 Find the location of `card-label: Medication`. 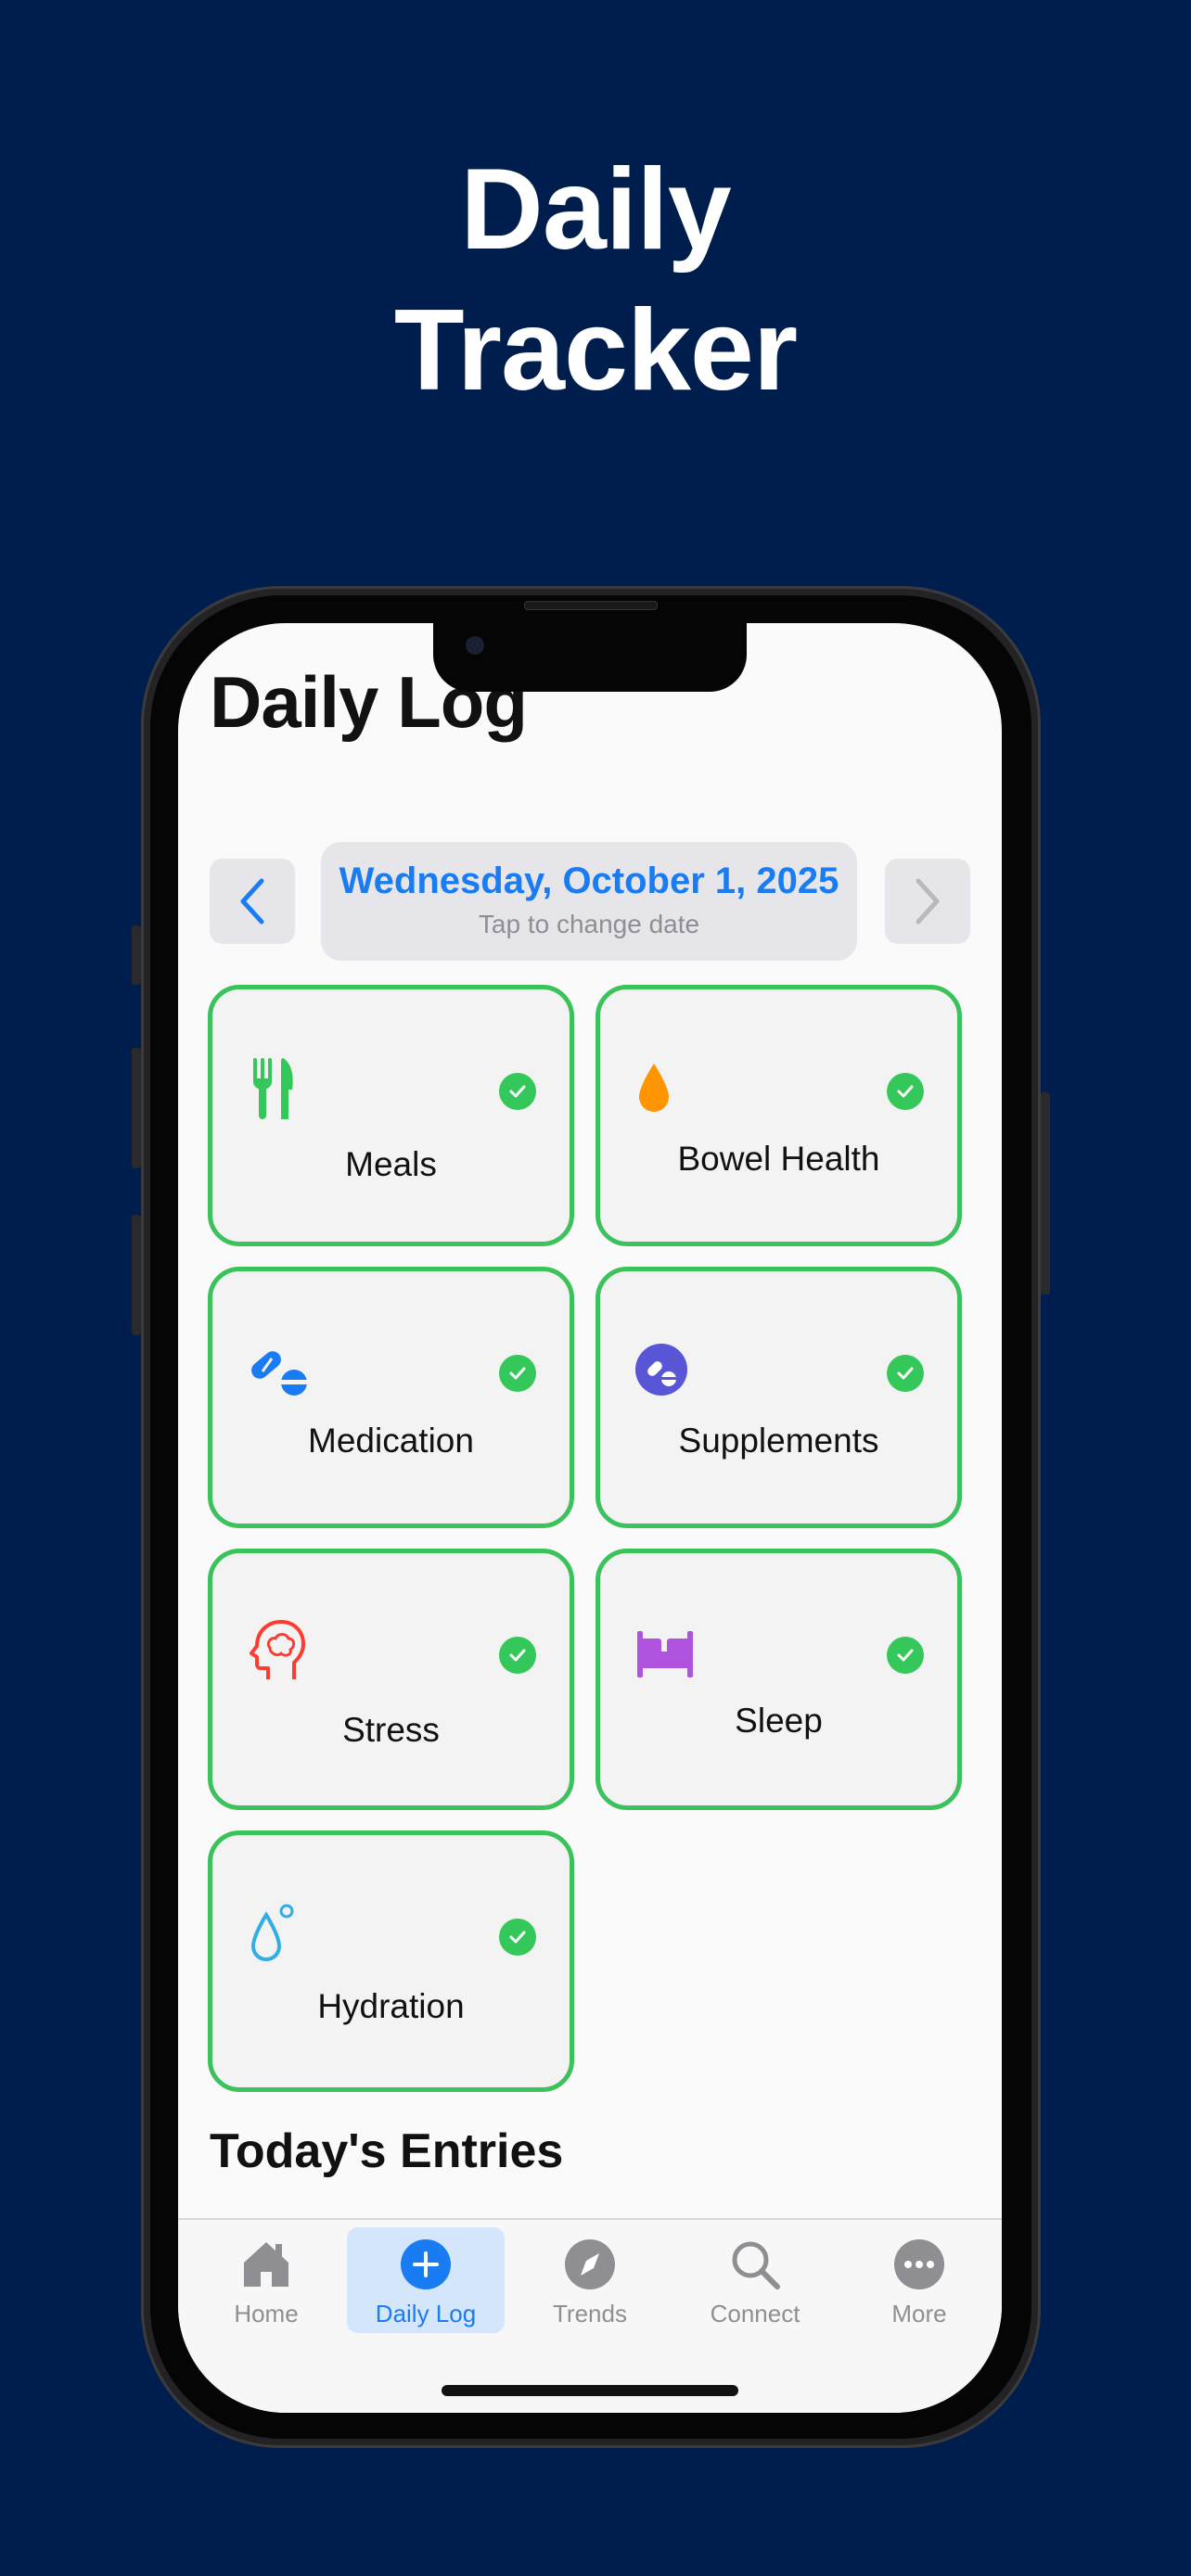

card-label: Medication is located at coordinates (391, 1441).